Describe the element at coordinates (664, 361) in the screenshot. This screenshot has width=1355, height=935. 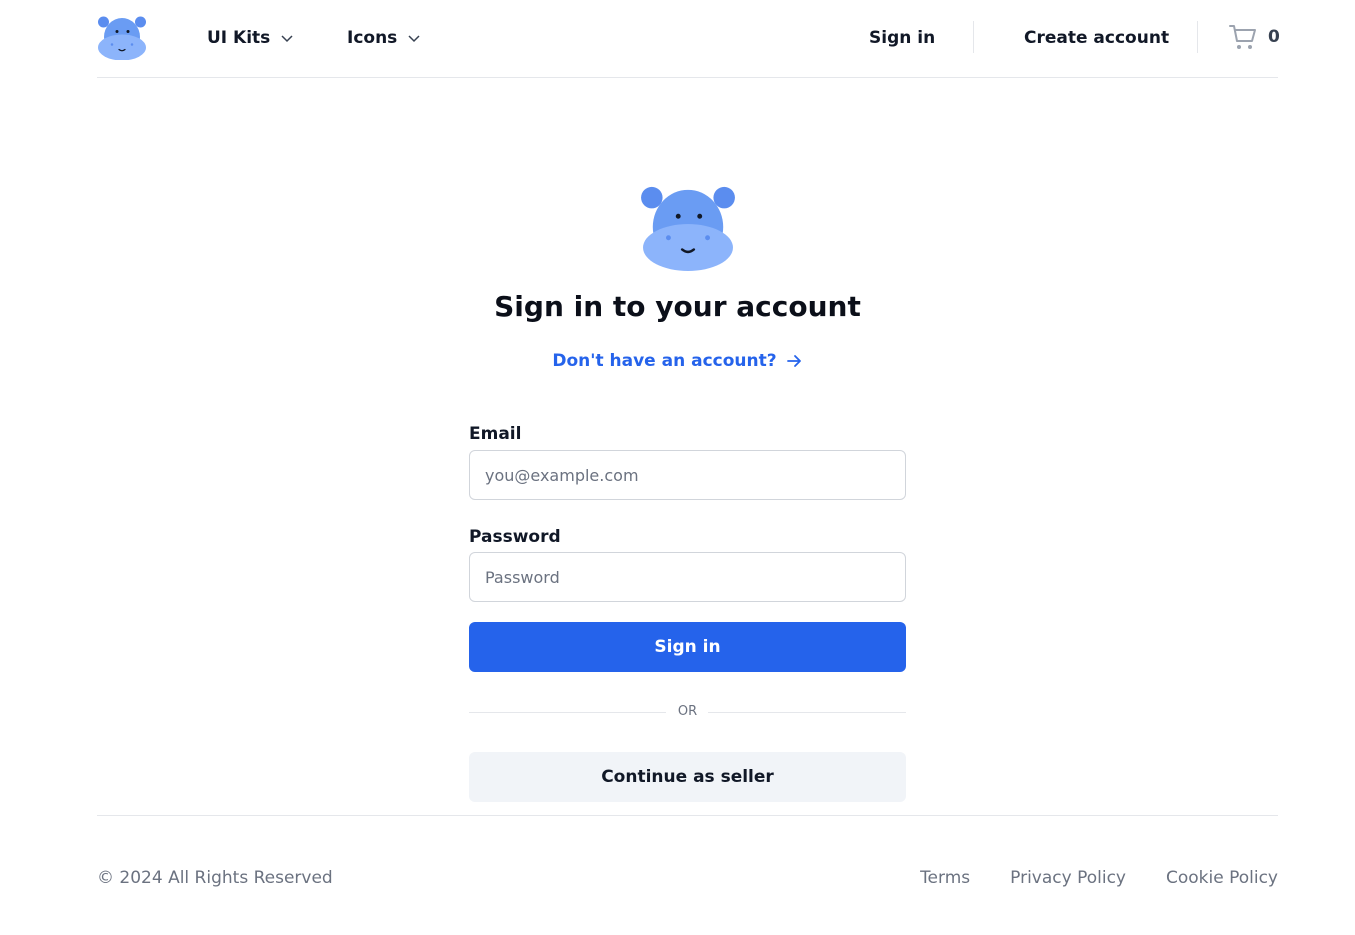
I see `create-account-link-label: Don't have an account?` at that location.